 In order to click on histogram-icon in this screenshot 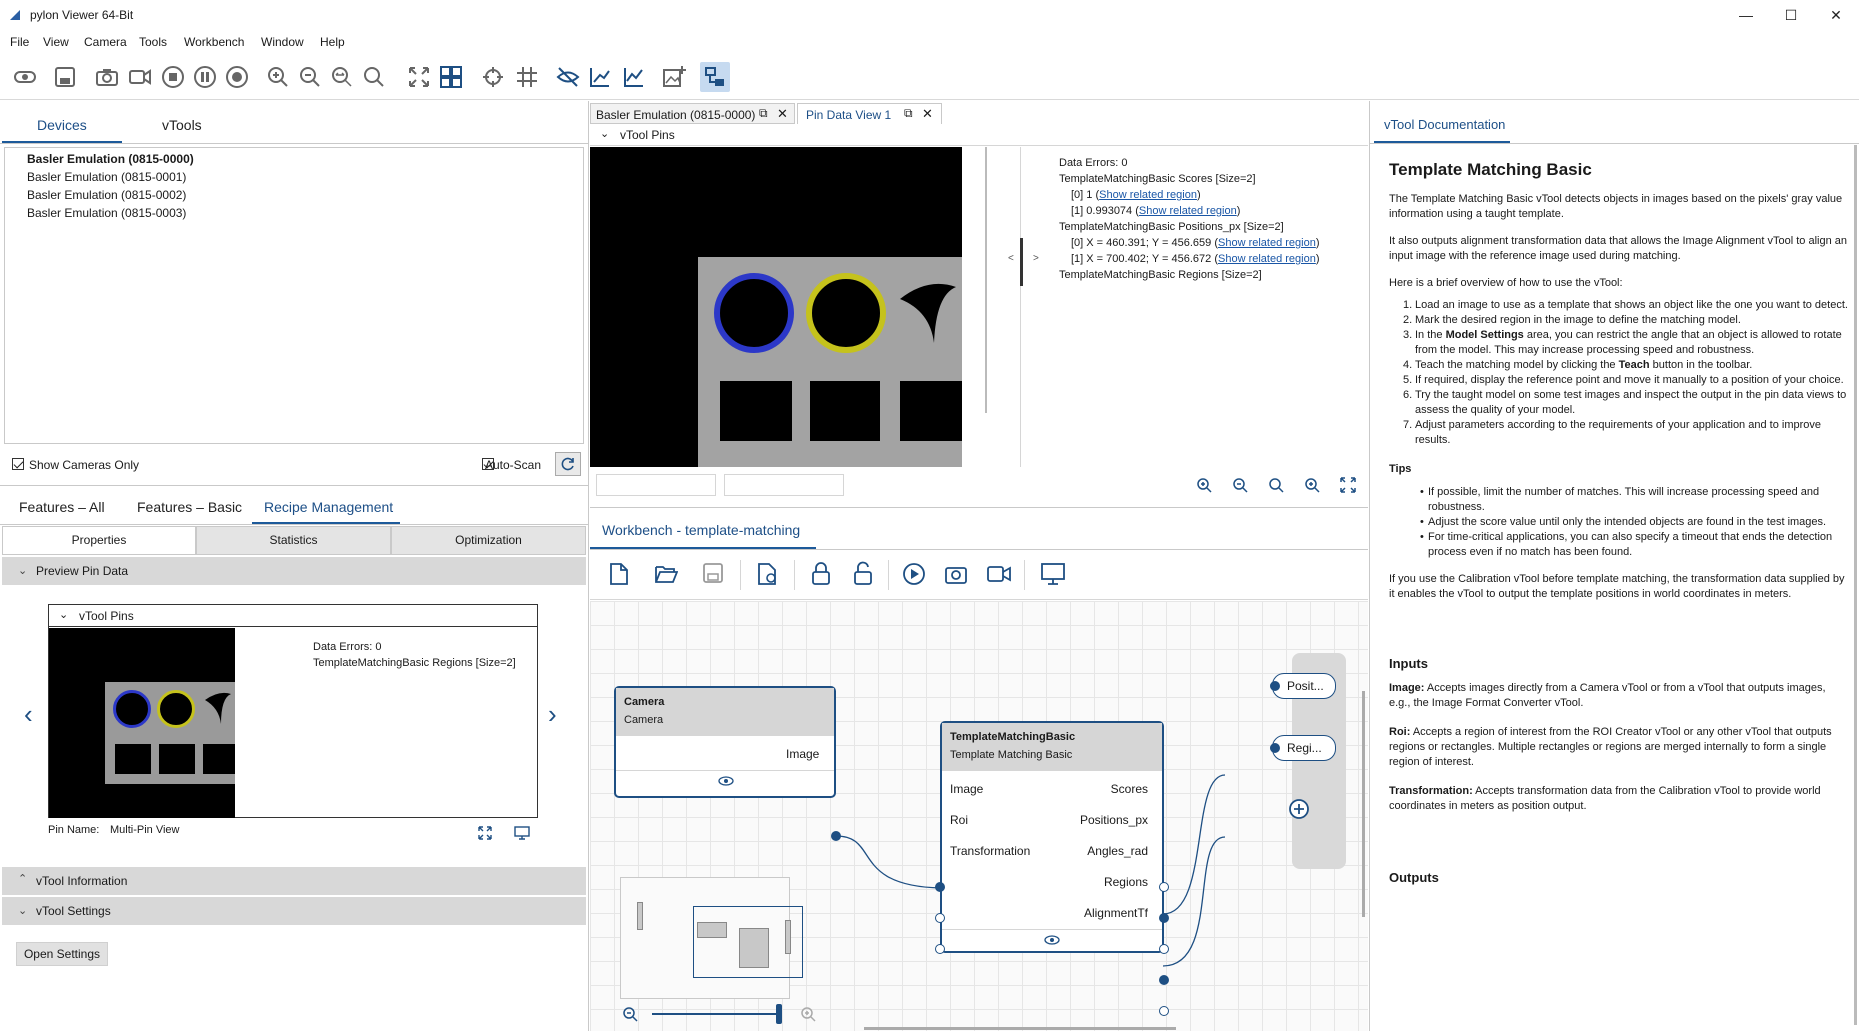, I will do `click(600, 77)`.